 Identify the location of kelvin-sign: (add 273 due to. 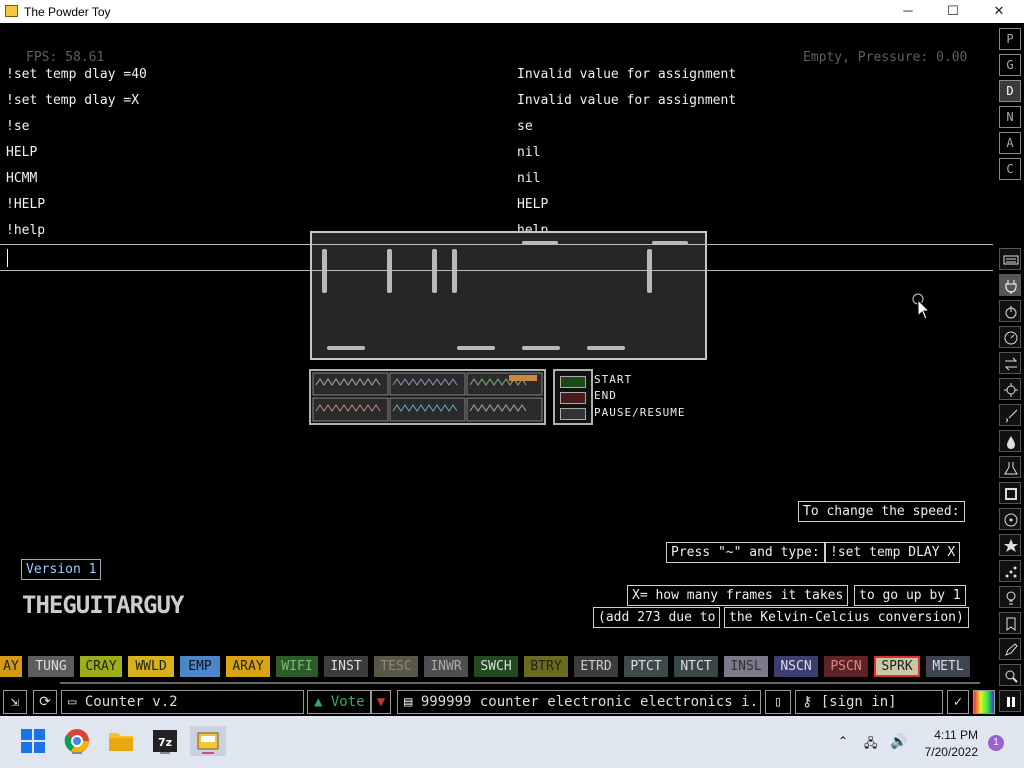
(657, 617).